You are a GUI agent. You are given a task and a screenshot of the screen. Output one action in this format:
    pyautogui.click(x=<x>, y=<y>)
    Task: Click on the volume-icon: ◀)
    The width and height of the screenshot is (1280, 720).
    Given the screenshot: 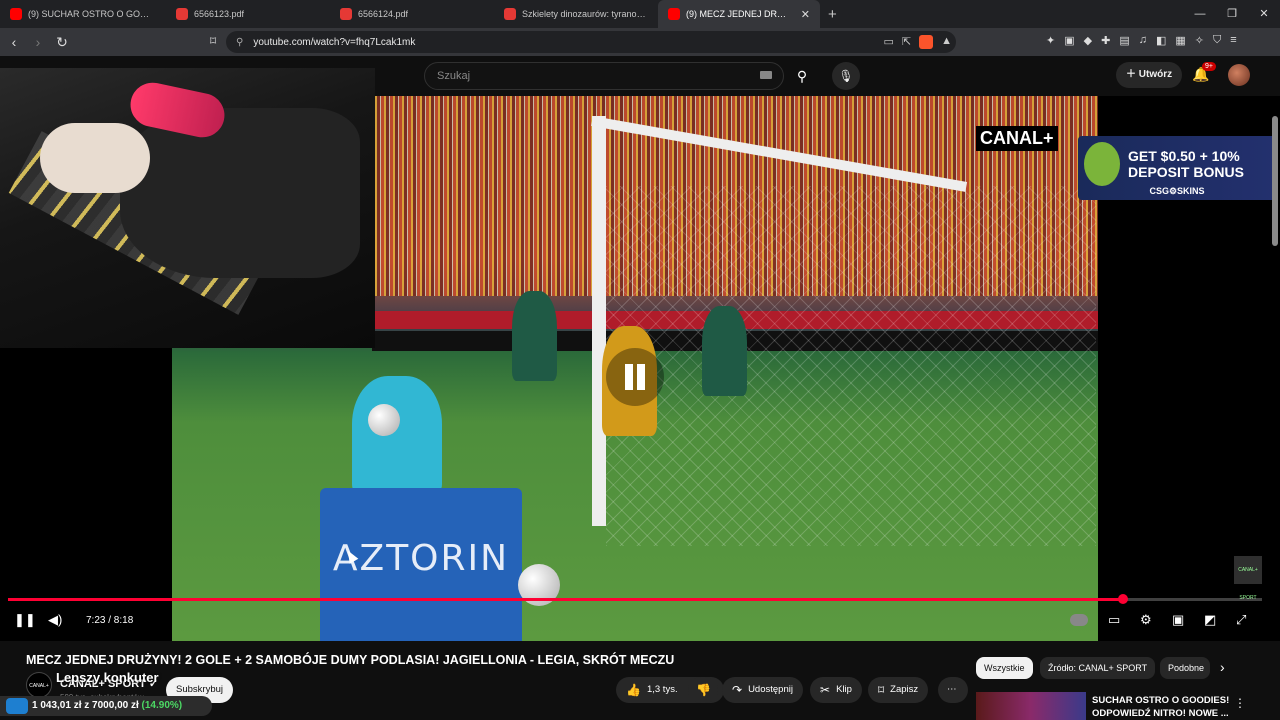 What is the action you would take?
    pyautogui.click(x=55, y=620)
    